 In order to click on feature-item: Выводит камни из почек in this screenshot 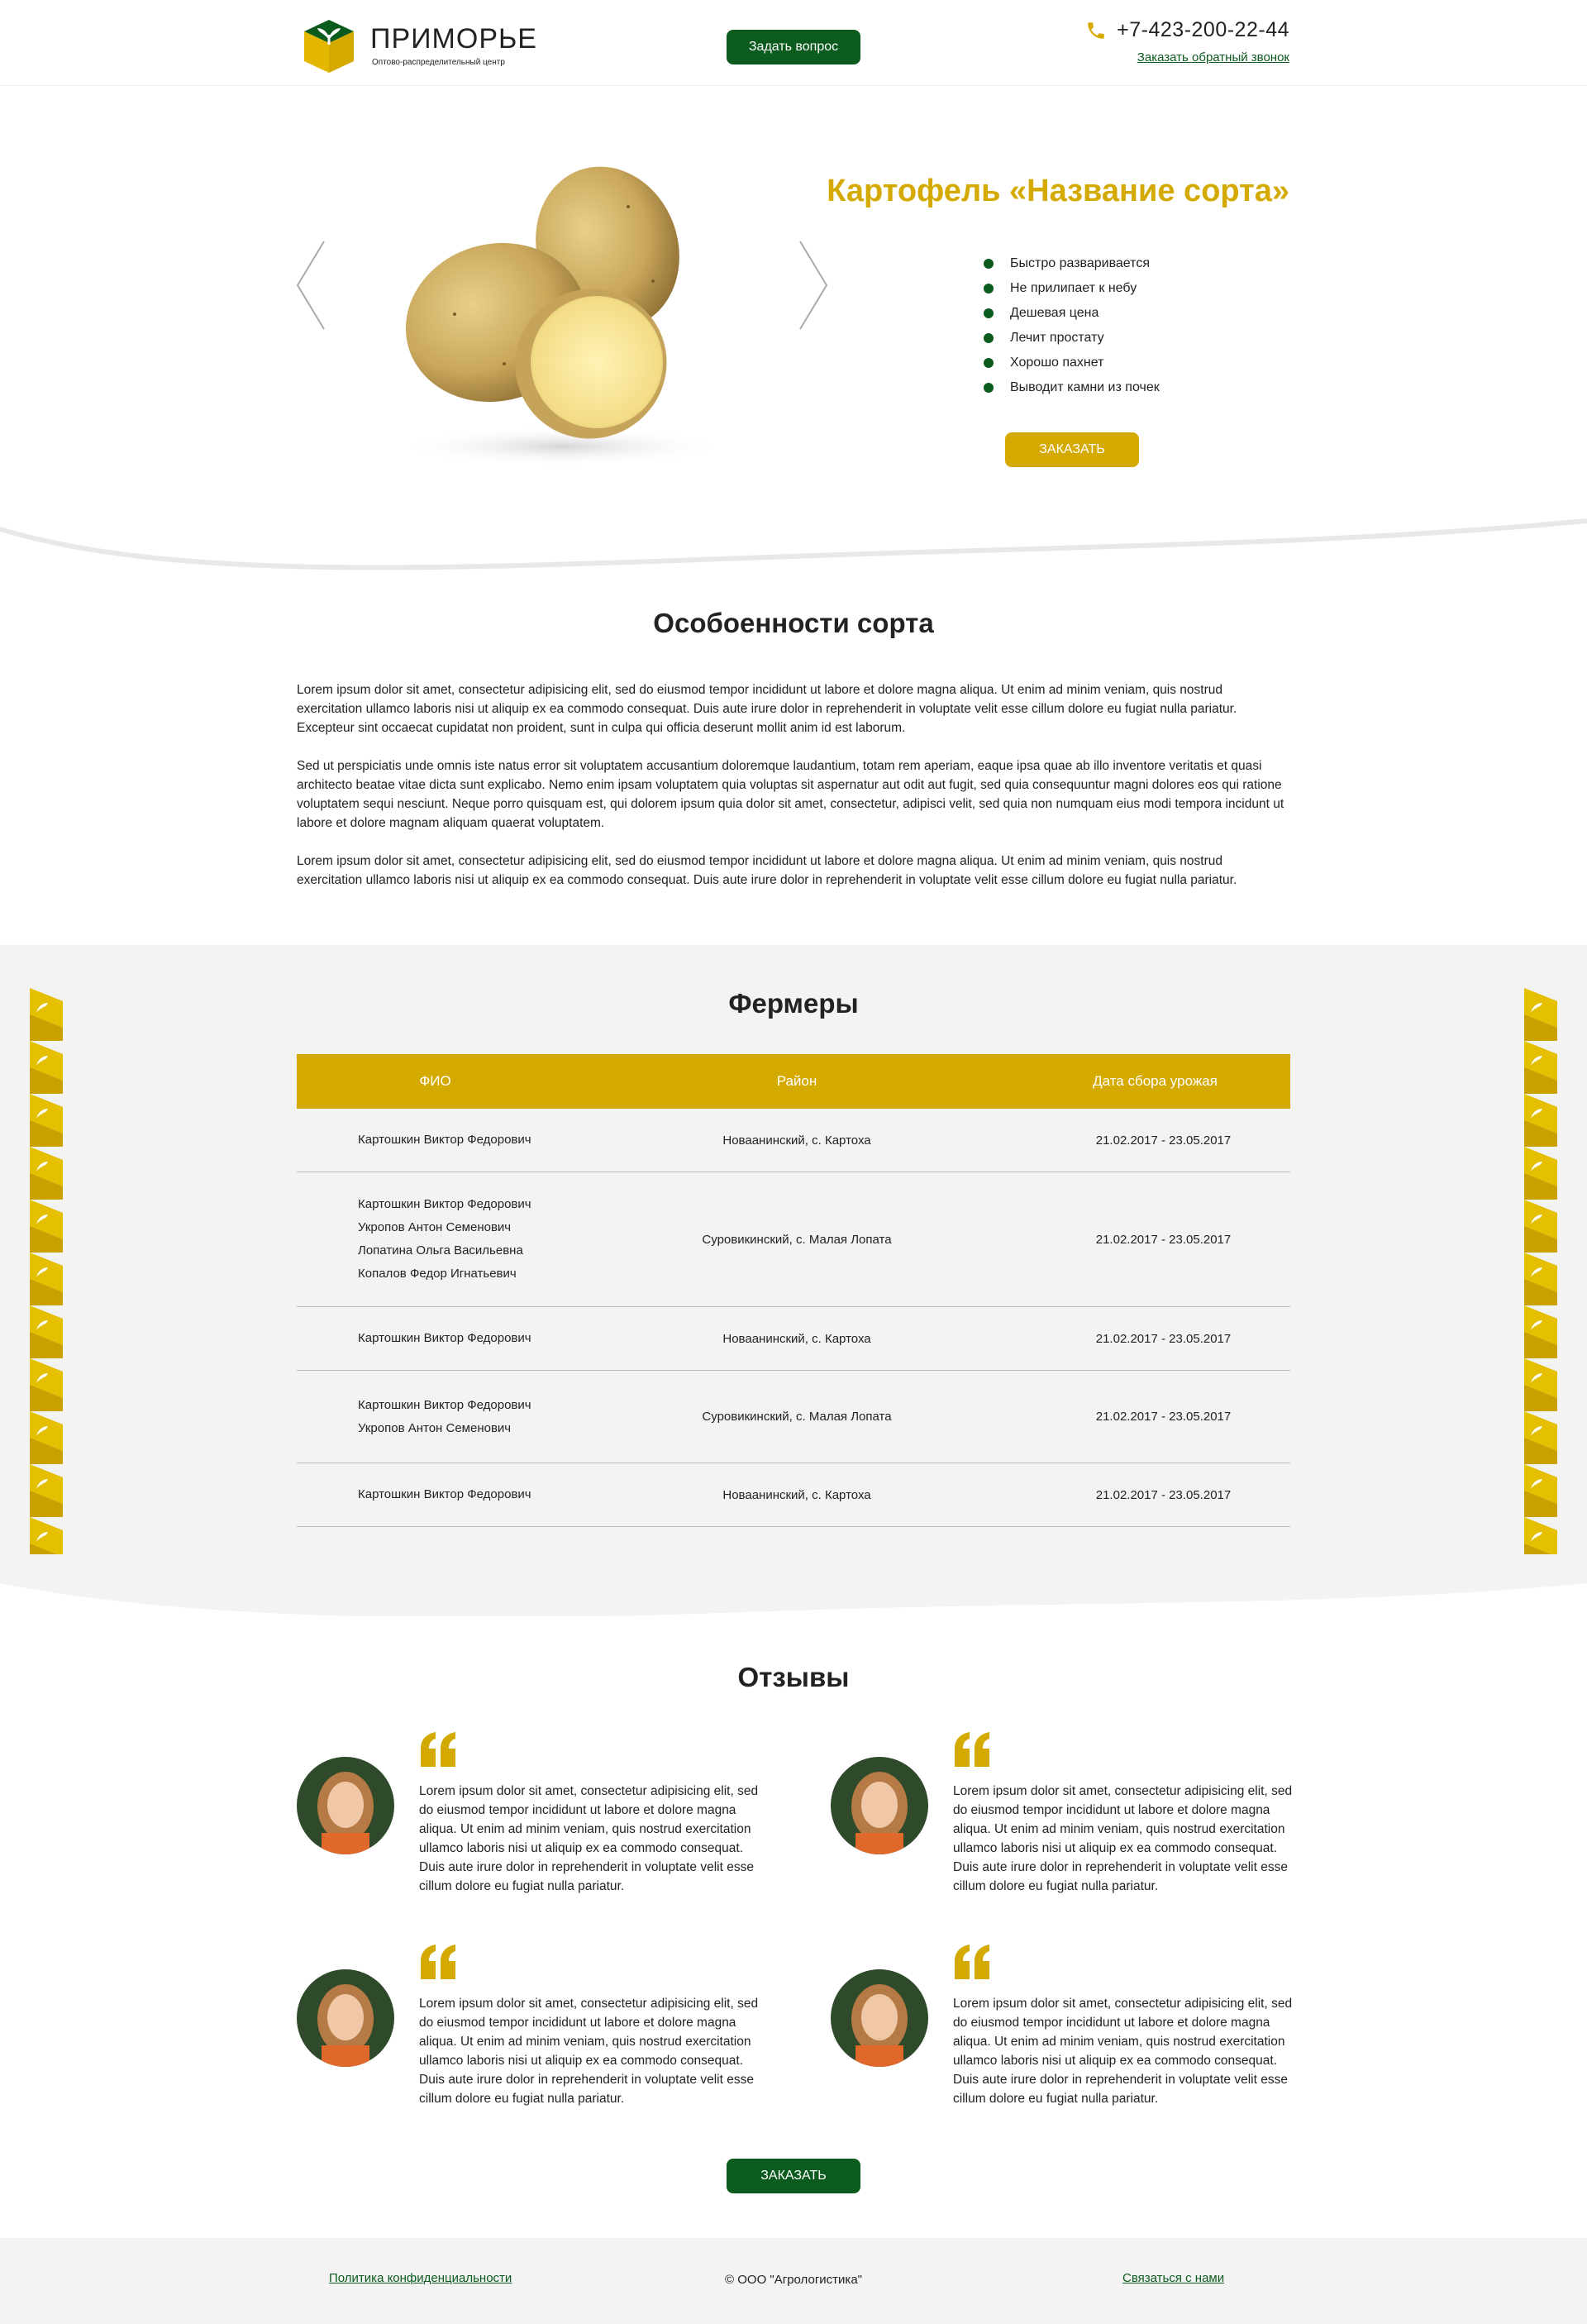, I will do `click(1072, 387)`.